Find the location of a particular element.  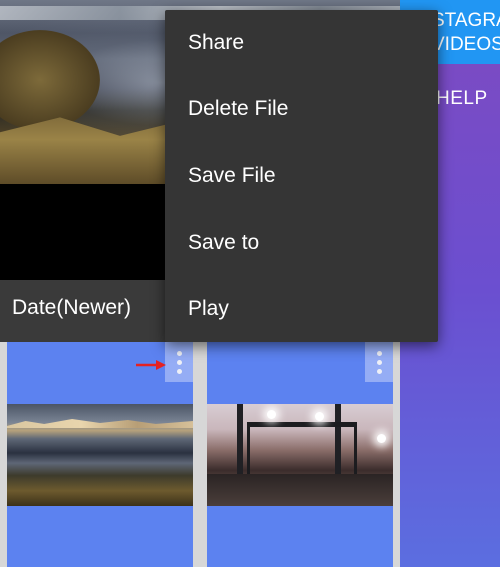

preview-grass-left is located at coordinates (50, 80).